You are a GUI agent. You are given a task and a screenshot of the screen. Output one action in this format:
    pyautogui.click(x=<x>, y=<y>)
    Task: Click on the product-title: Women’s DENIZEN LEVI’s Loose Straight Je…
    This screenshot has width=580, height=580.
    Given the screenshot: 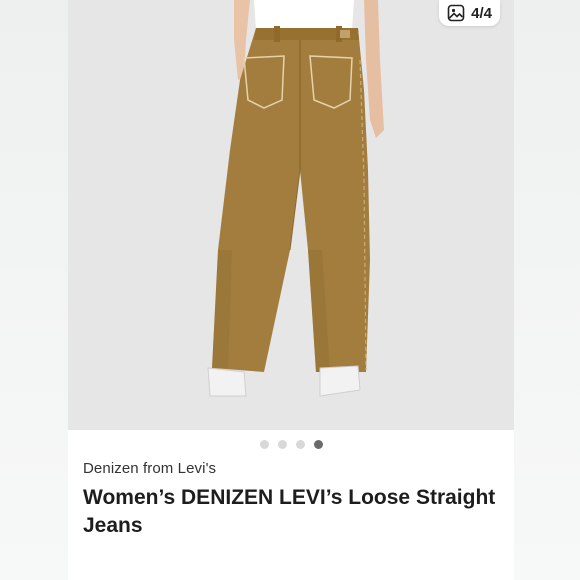 What is the action you would take?
    pyautogui.click(x=289, y=511)
    